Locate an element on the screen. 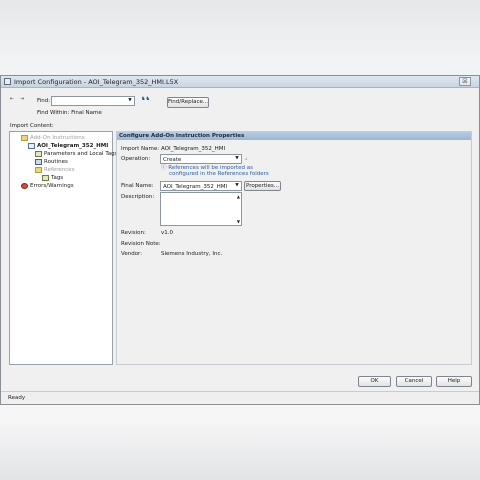 The width and height of the screenshot is (480, 480). final-name-input: AOI_Telegram_352_HMI ▼ is located at coordinates (201, 186).